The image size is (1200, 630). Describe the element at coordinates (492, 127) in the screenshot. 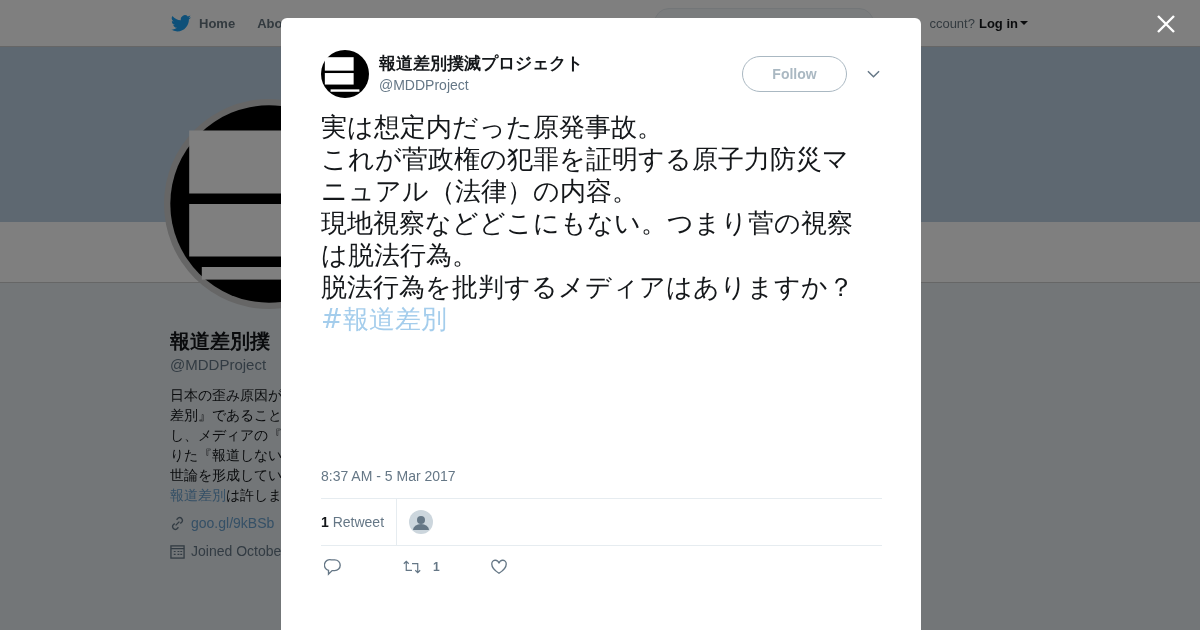

I see `tweet-text: 実は想定内だった原発事故。` at that location.